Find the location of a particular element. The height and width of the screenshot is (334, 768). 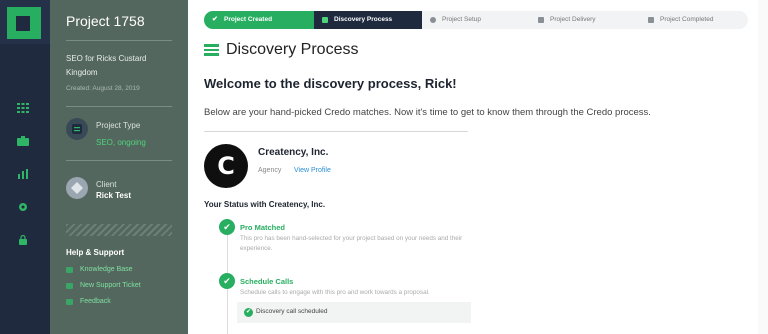

page-title: Discovery Process is located at coordinates (292, 49).